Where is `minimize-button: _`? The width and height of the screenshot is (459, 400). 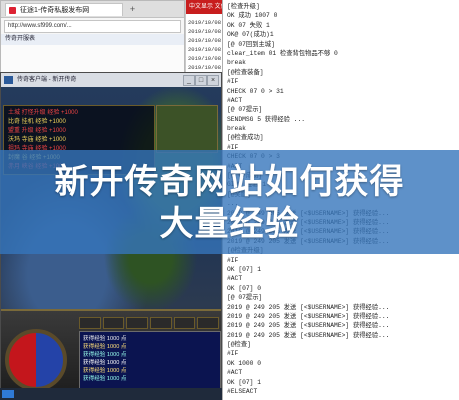
minimize-button: _ is located at coordinates (189, 80).